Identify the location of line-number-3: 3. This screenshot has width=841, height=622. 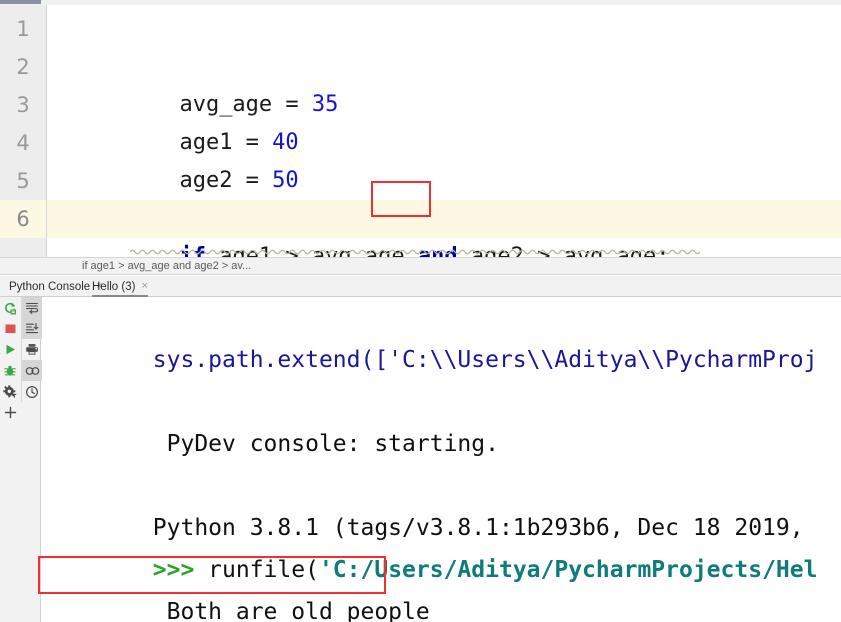
(23, 105).